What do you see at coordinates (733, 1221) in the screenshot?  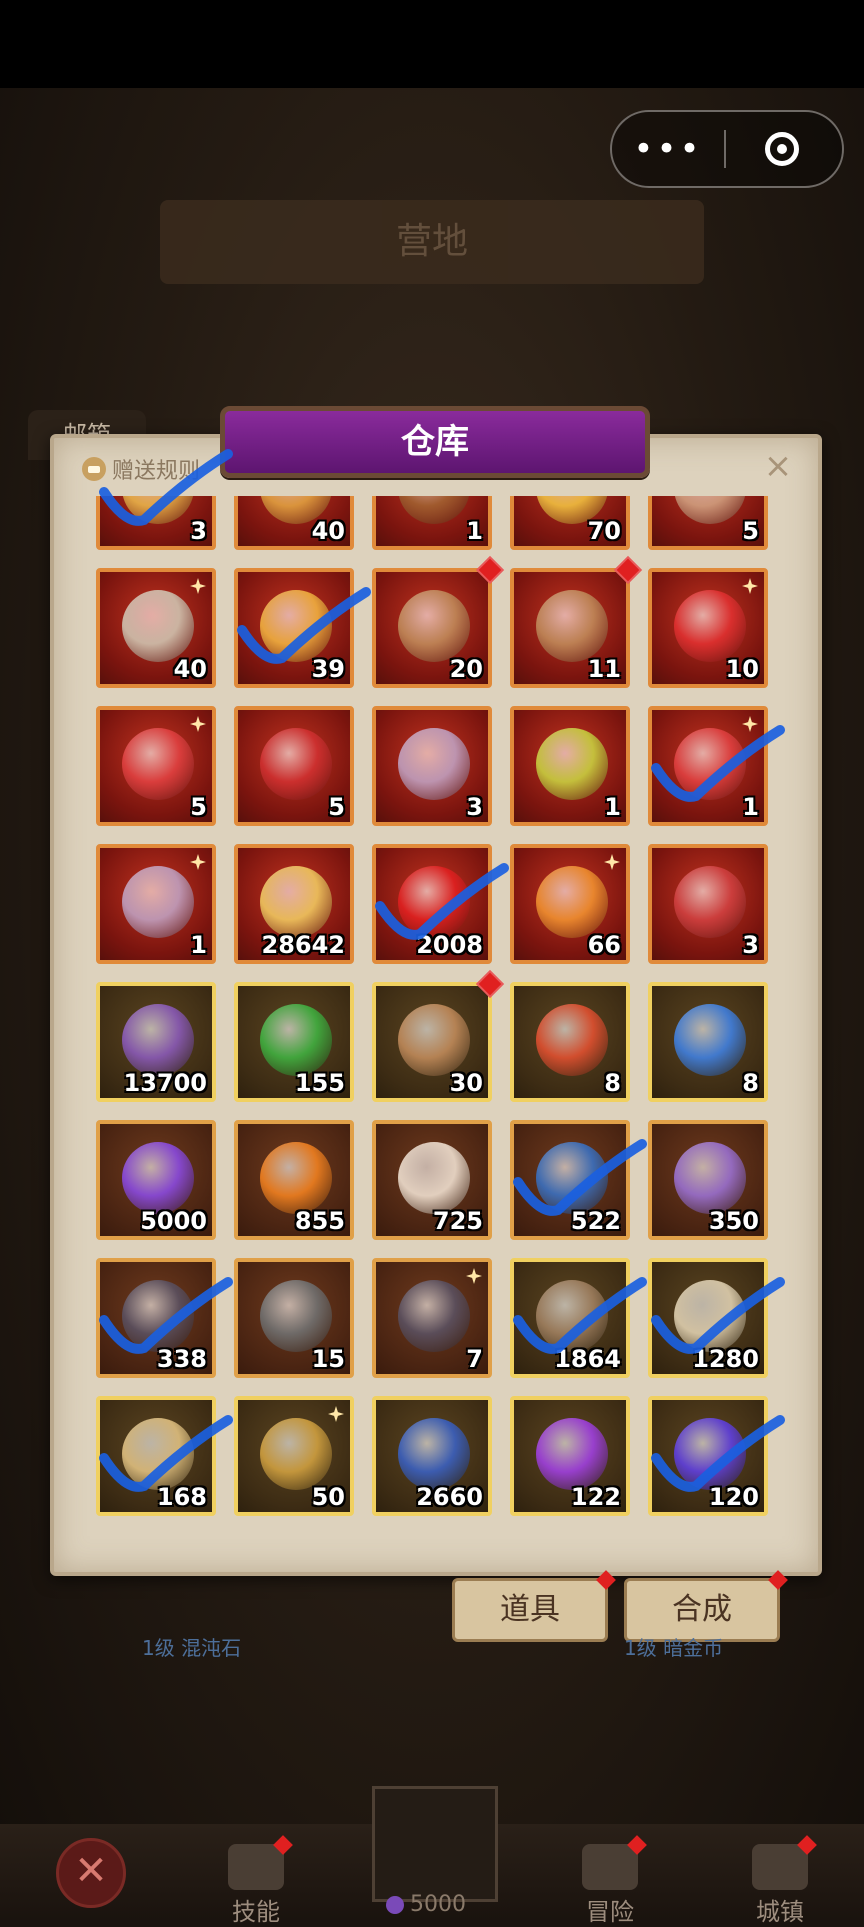 I see `item-count: 350` at bounding box center [733, 1221].